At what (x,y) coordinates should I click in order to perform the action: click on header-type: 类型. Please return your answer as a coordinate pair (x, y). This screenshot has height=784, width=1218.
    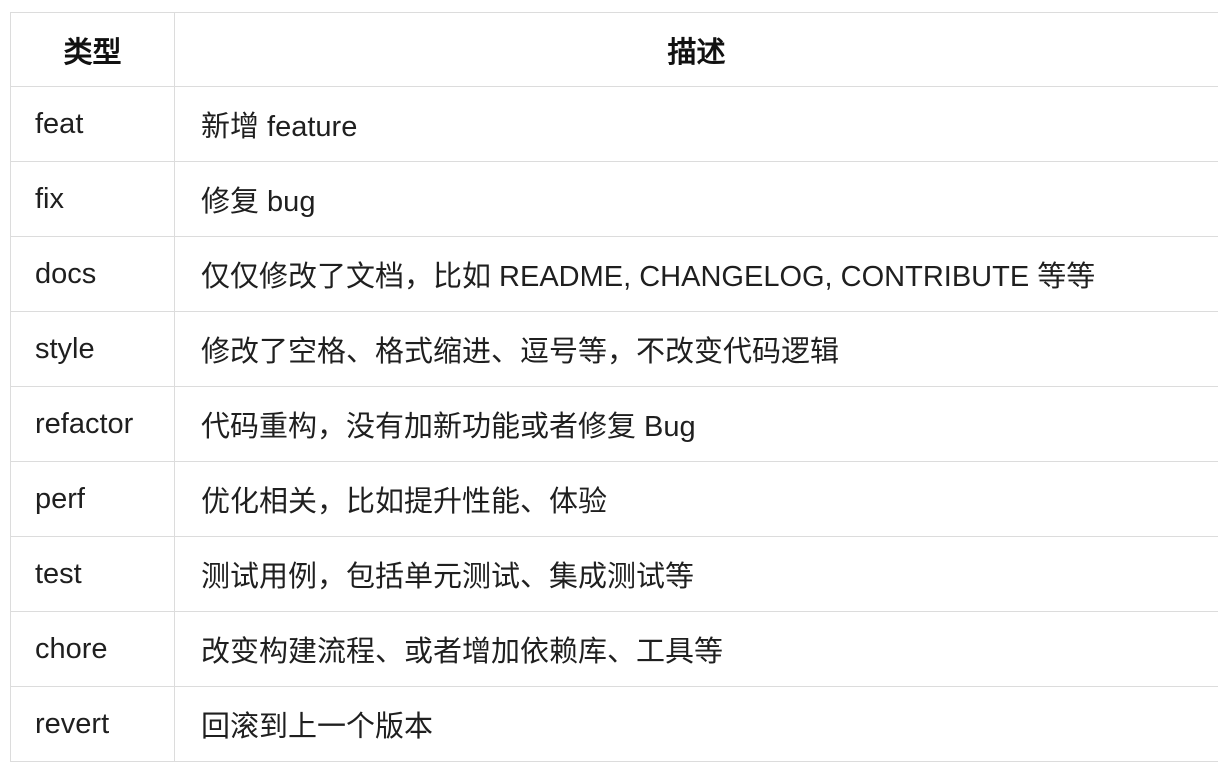
    Looking at the image, I should click on (92, 49).